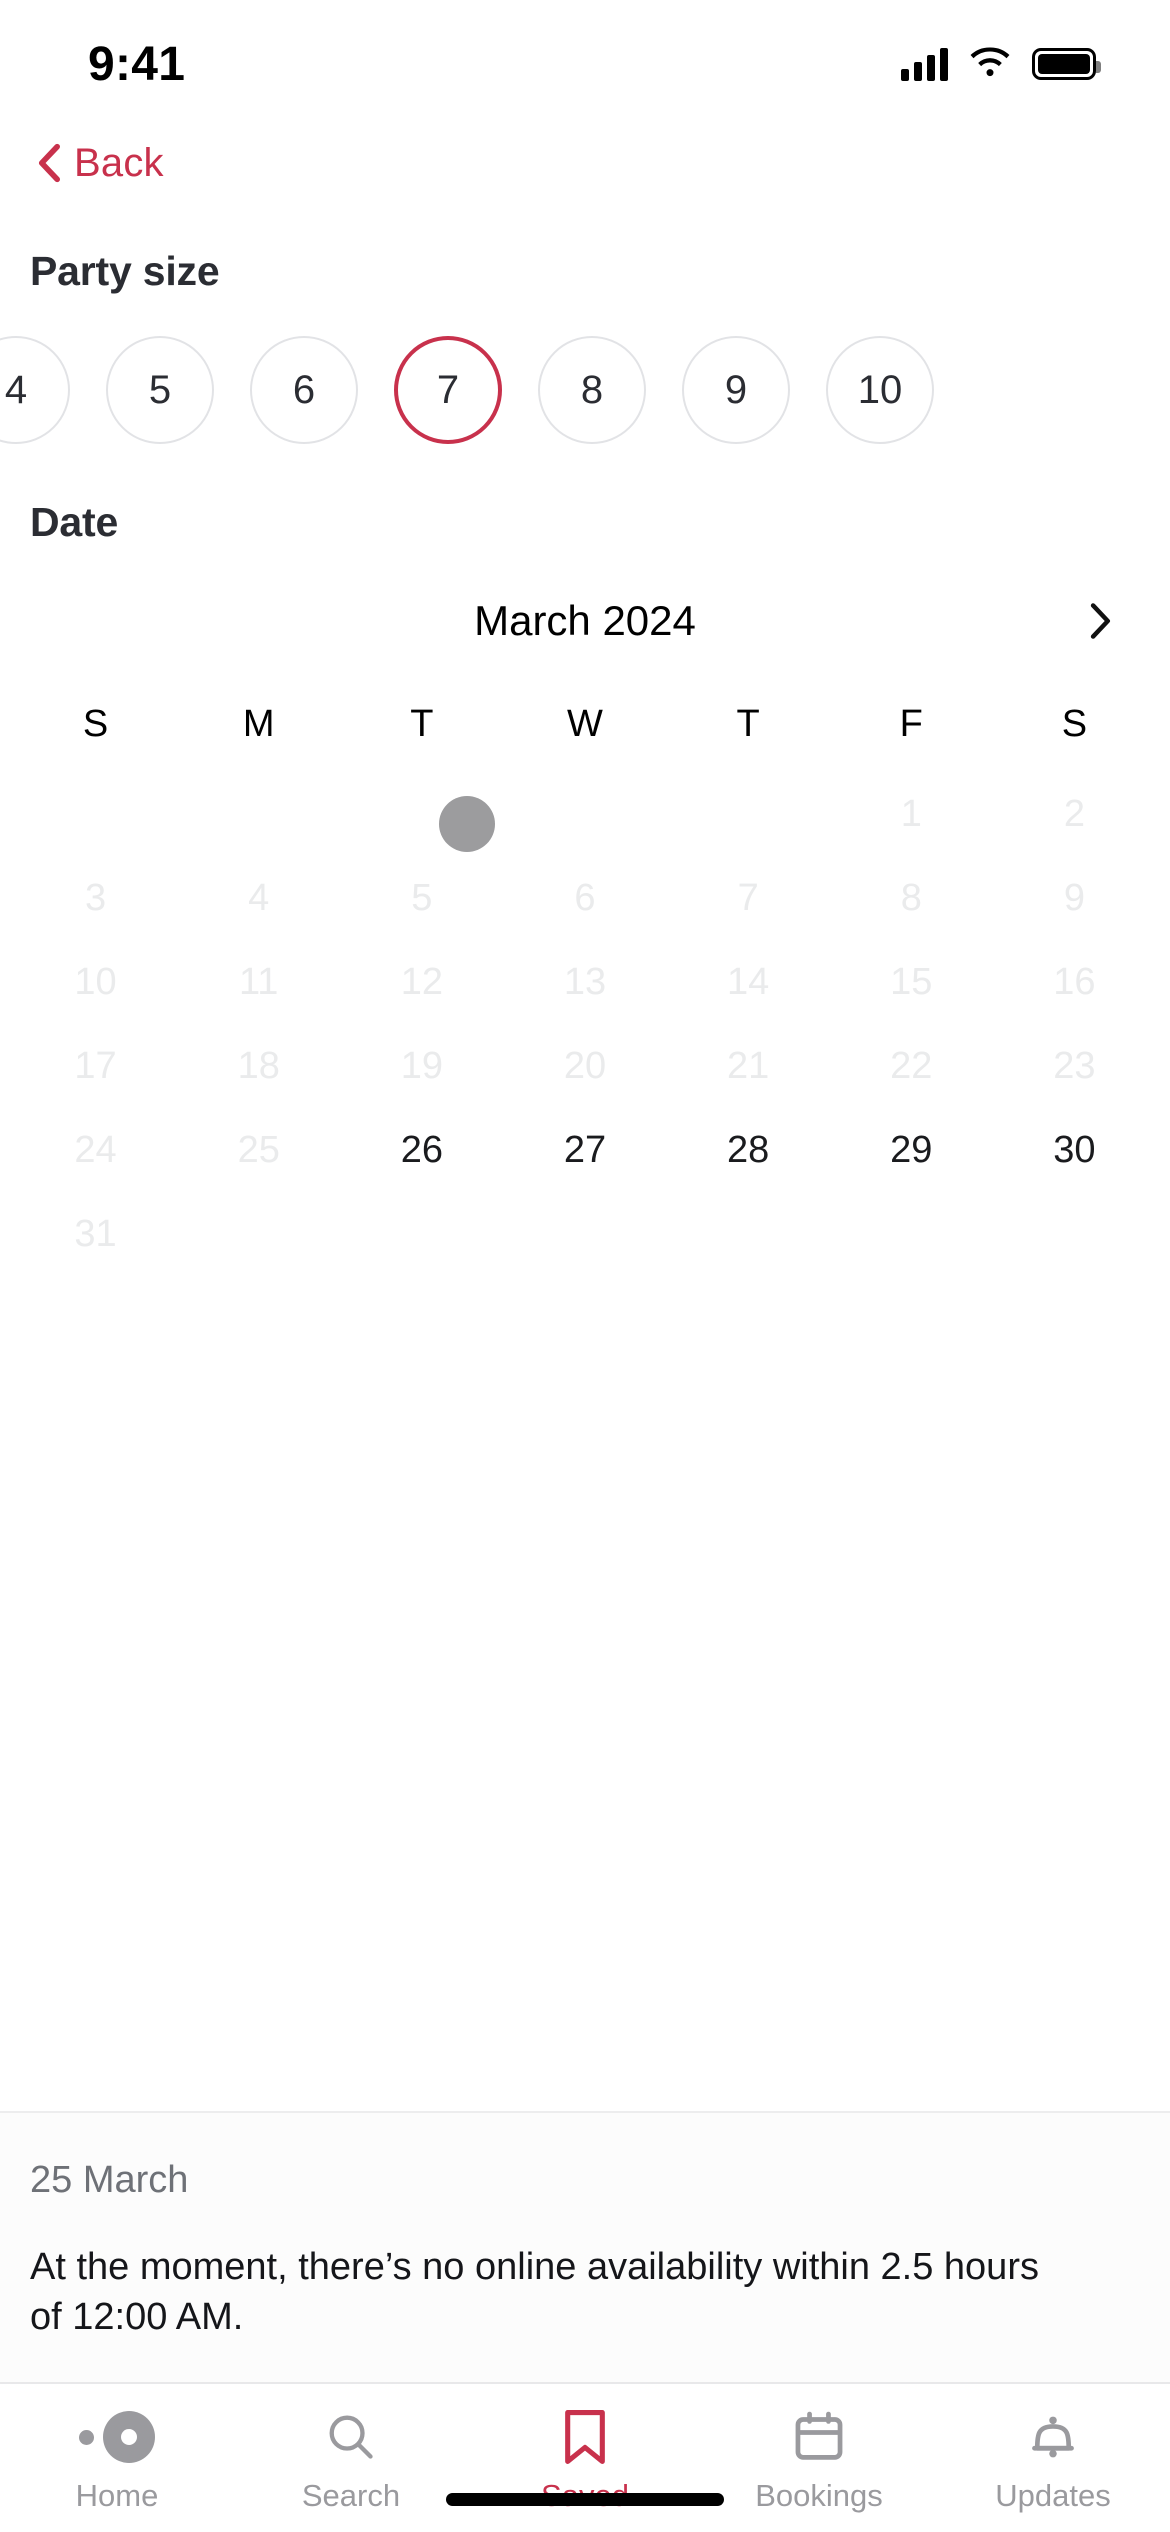 The height and width of the screenshot is (2532, 1170). Describe the element at coordinates (95, 1233) in the screenshot. I see `calendar-day-31: 31` at that location.